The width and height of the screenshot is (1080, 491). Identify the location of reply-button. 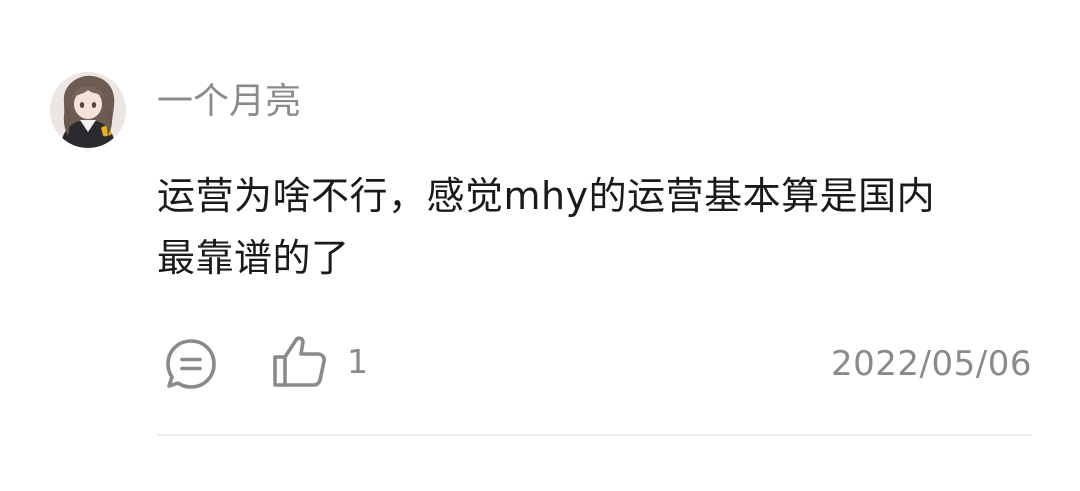
(191, 364).